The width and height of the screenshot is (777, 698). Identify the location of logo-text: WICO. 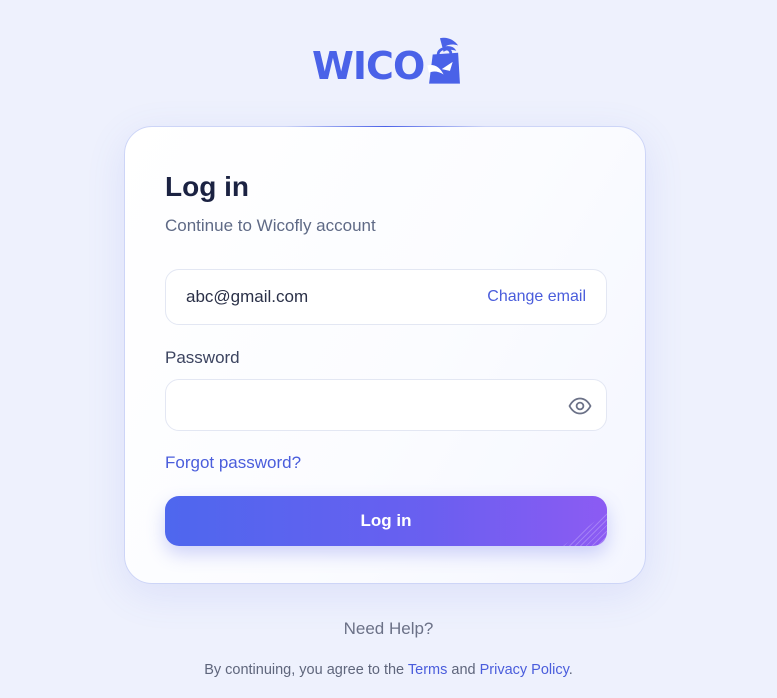
(368, 66).